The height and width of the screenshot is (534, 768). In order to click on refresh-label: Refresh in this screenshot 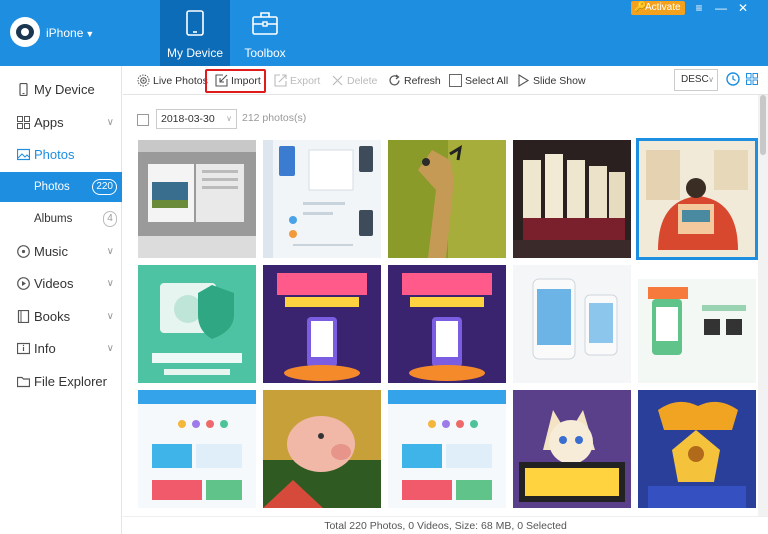, I will do `click(422, 81)`.